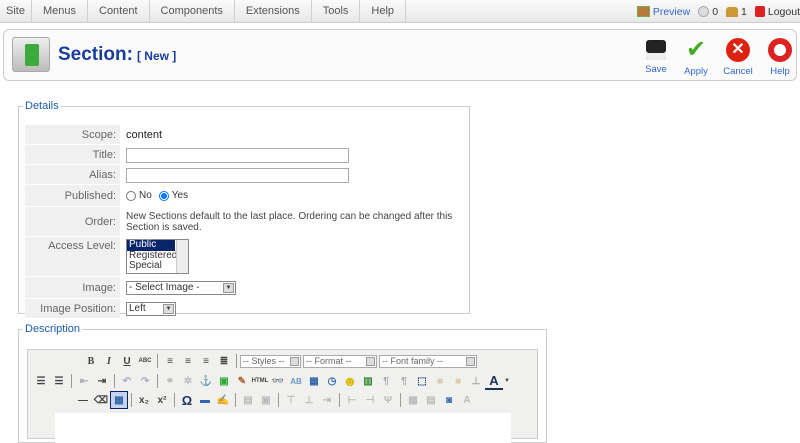 The width and height of the screenshot is (800, 443). What do you see at coordinates (156, 56) in the screenshot?
I see `page-subtitle: [ New ]` at bounding box center [156, 56].